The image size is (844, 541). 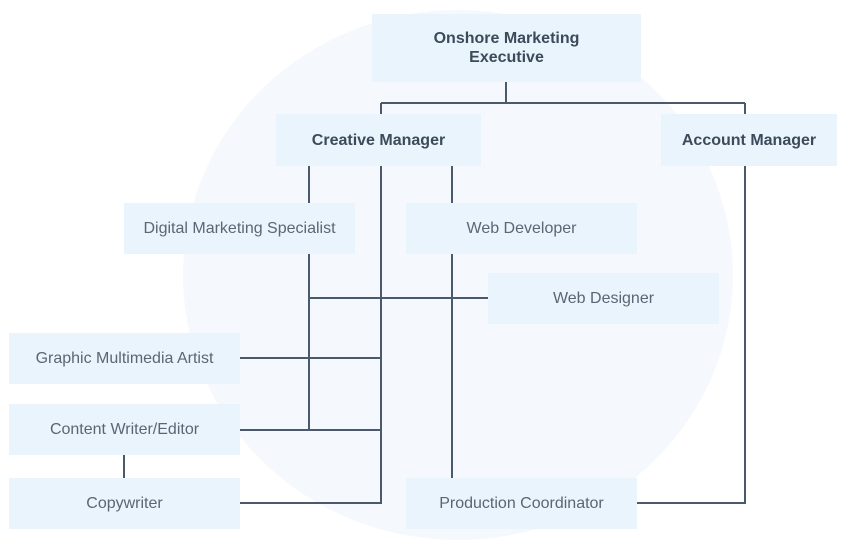 I want to click on box-production-coordinator: Production Coordinator, so click(x=521, y=503).